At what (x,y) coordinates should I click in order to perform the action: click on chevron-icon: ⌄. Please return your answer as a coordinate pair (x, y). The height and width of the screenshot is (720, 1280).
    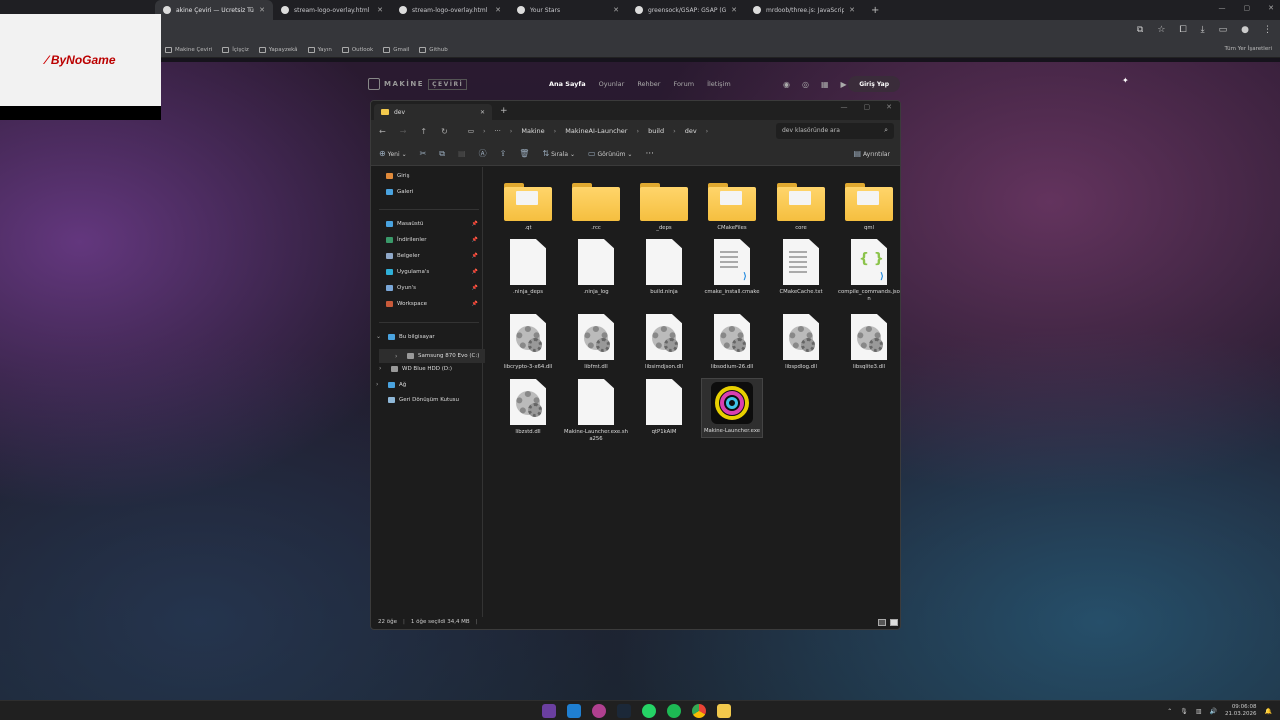
    Looking at the image, I should click on (380, 336).